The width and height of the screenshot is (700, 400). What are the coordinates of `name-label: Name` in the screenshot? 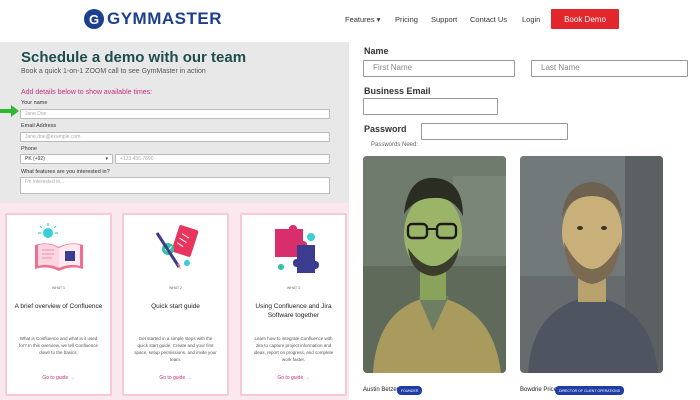 It's located at (376, 51).